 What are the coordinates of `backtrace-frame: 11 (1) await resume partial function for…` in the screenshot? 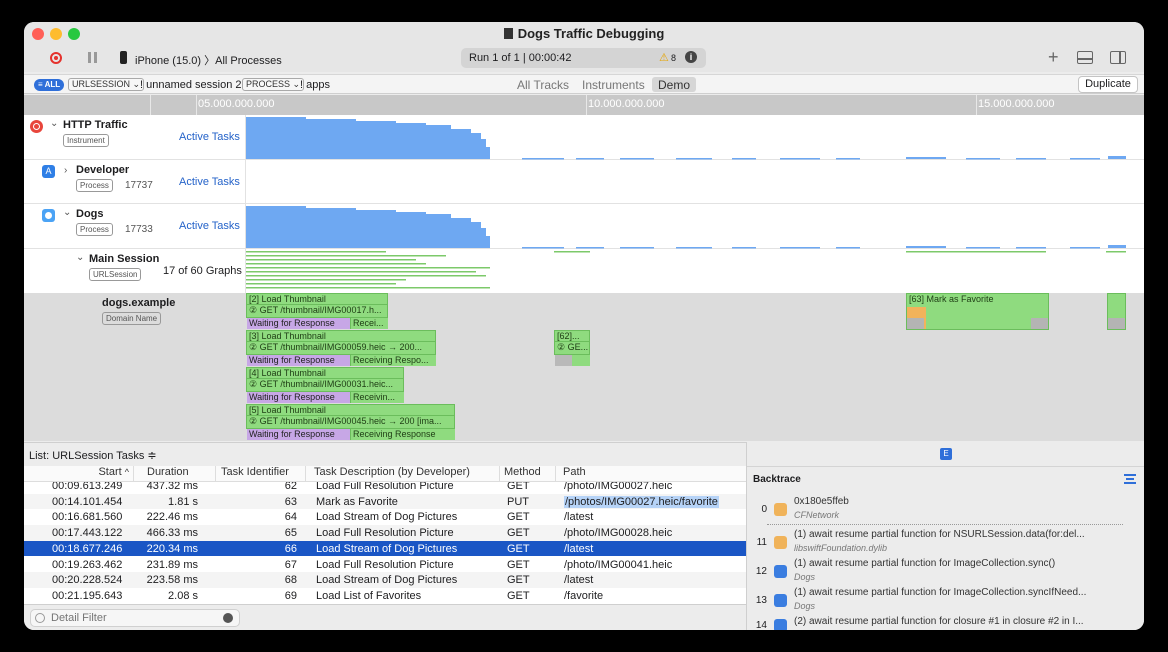 It's located at (945, 541).